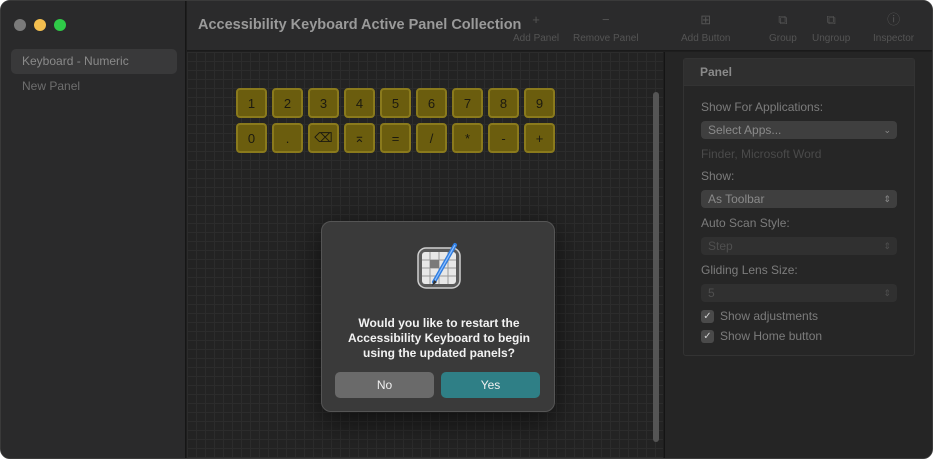  I want to click on window-controls, so click(40, 25).